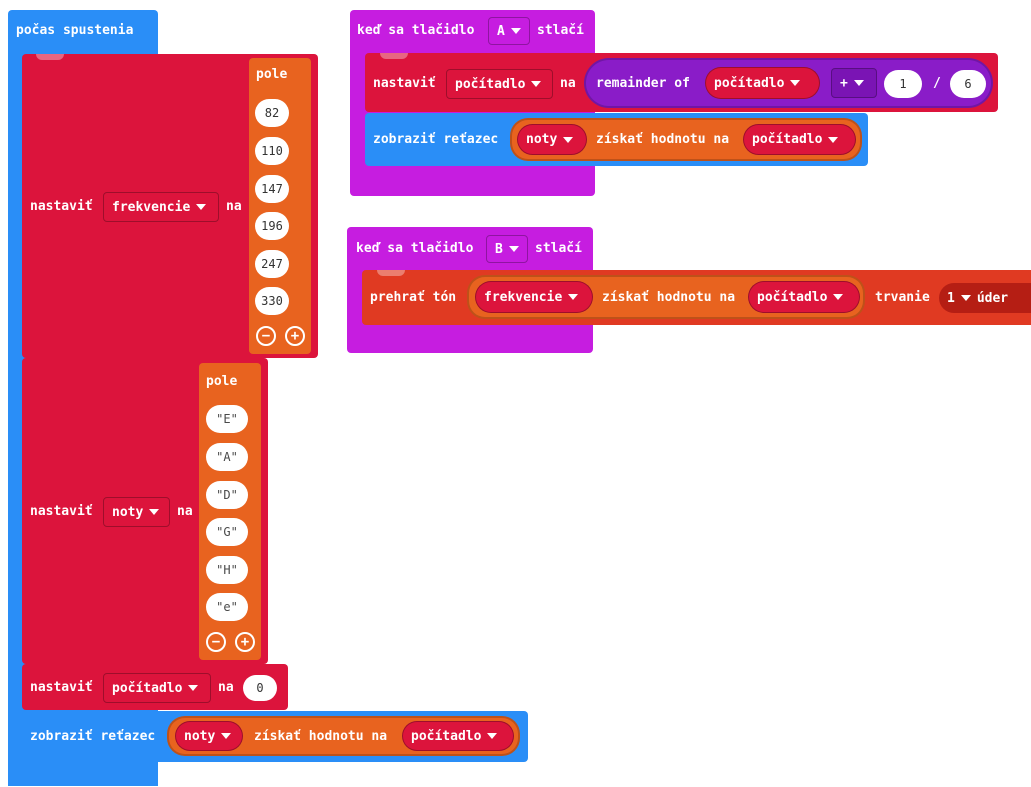 This screenshot has height=787, width=1031. I want to click on set-notes-to-label: na, so click(185, 511).